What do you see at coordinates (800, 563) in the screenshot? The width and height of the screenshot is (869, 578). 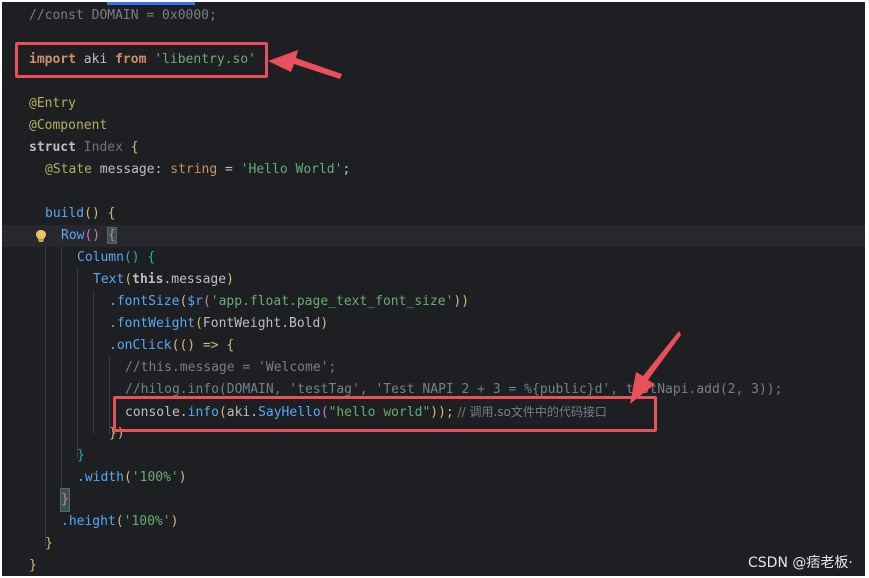 I see `watermark: CSDN @痞老板·` at bounding box center [800, 563].